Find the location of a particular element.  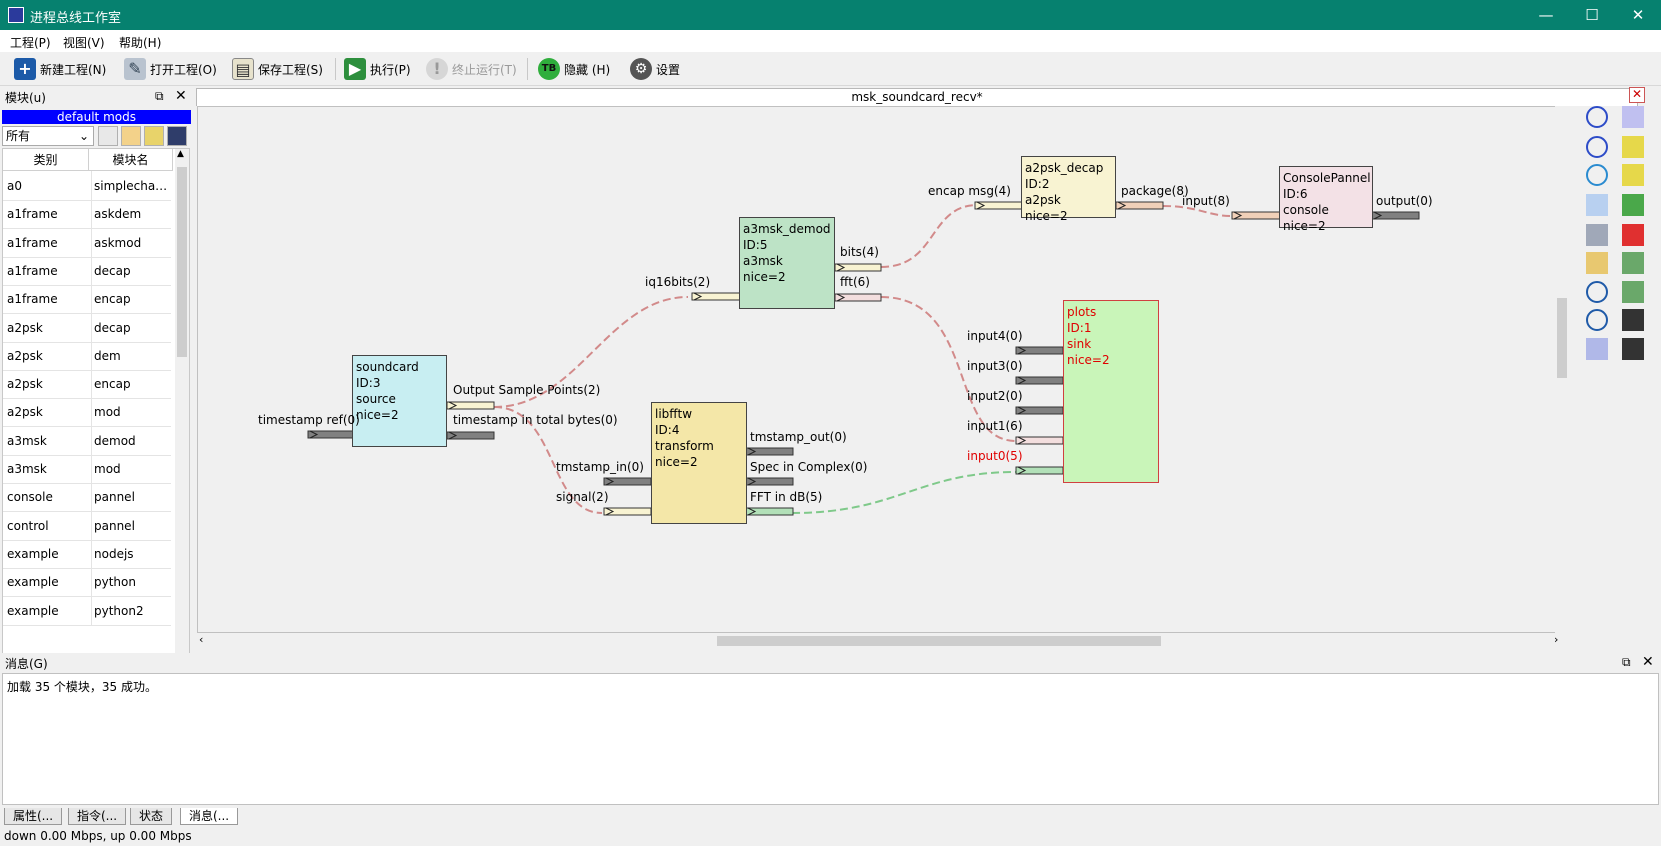

scroll-left-icon: ‹ is located at coordinates (201, 639).